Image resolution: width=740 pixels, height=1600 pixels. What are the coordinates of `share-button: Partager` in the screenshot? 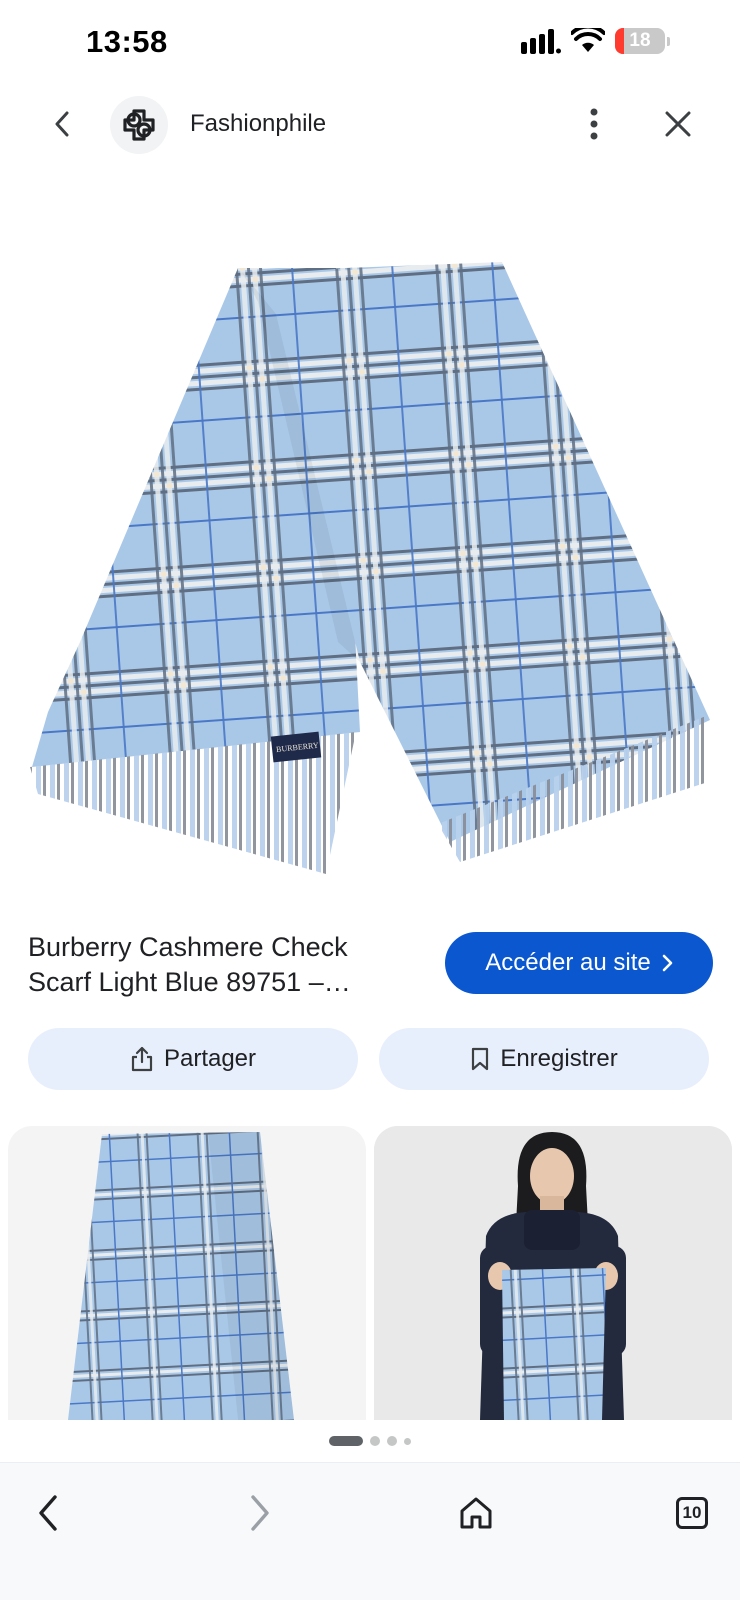 It's located at (193, 1059).